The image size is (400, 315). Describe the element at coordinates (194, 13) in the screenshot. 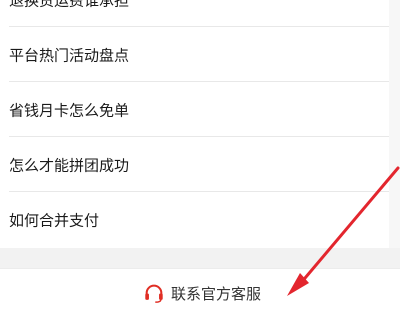

I see `faq-item-return-shipping: 退换货运费谁承担` at that location.